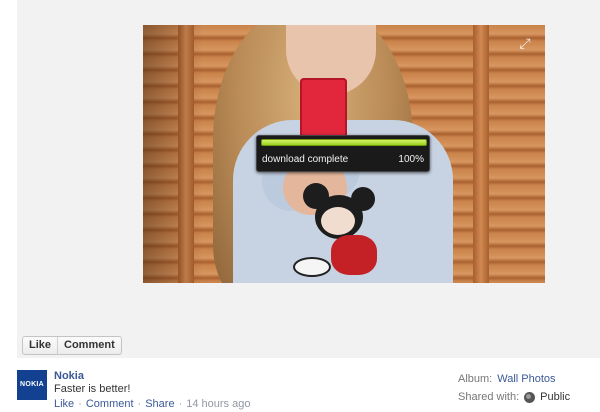 The height and width of the screenshot is (412, 600). What do you see at coordinates (489, 397) in the screenshot?
I see `shared-with-label: Shared with:` at bounding box center [489, 397].